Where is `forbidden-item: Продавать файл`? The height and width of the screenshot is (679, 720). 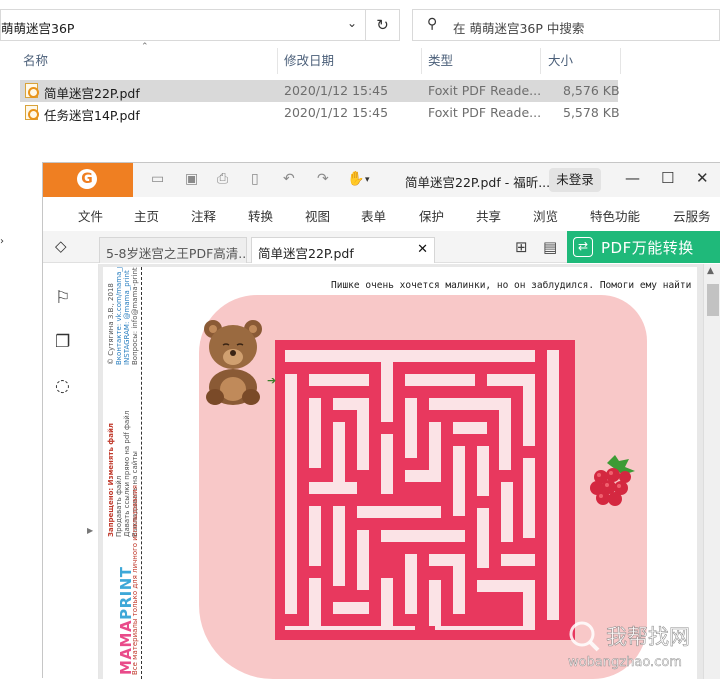 forbidden-item: Продавать файл is located at coordinates (119, 506).